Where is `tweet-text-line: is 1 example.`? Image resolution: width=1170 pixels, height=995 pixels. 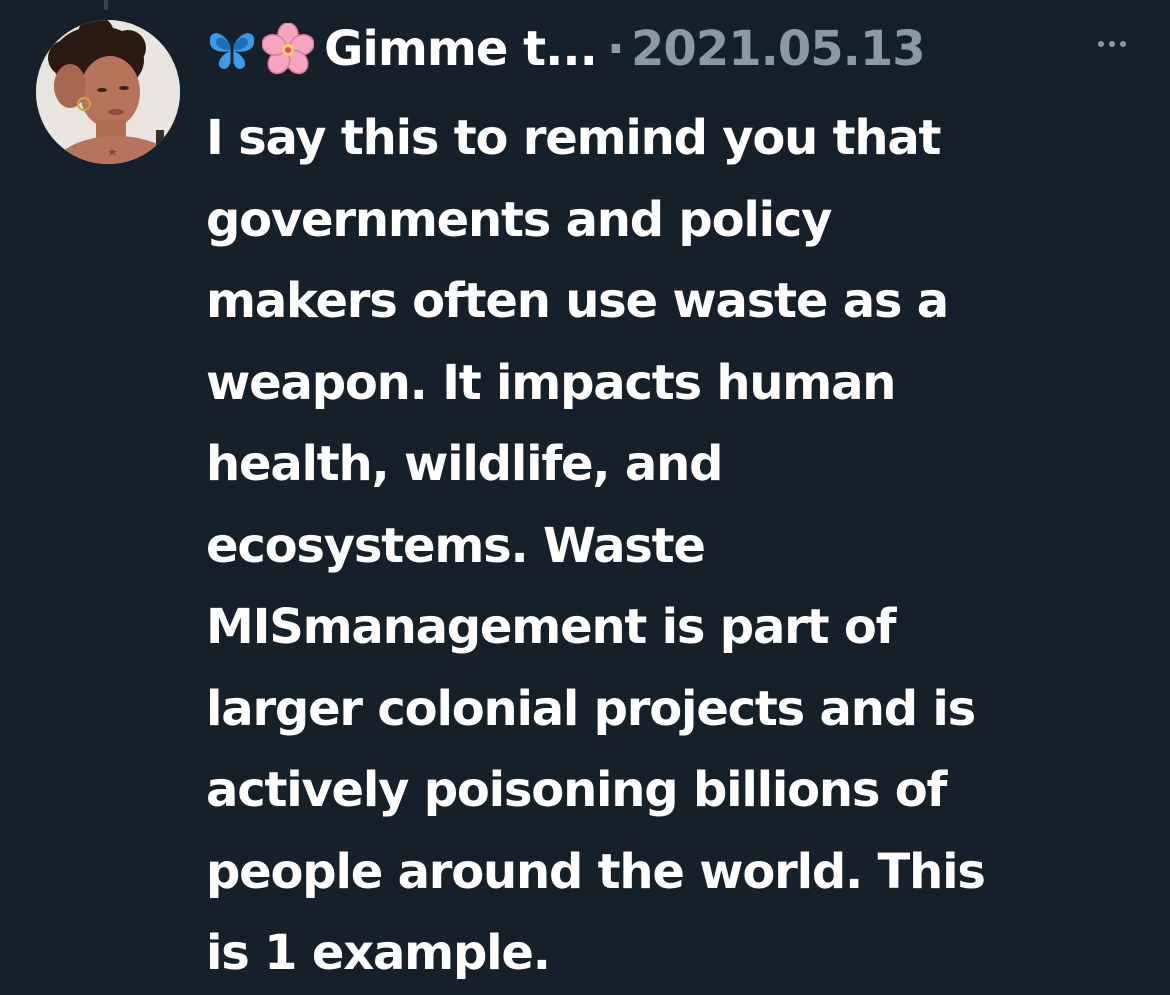 tweet-text-line: is 1 example. is located at coordinates (378, 953).